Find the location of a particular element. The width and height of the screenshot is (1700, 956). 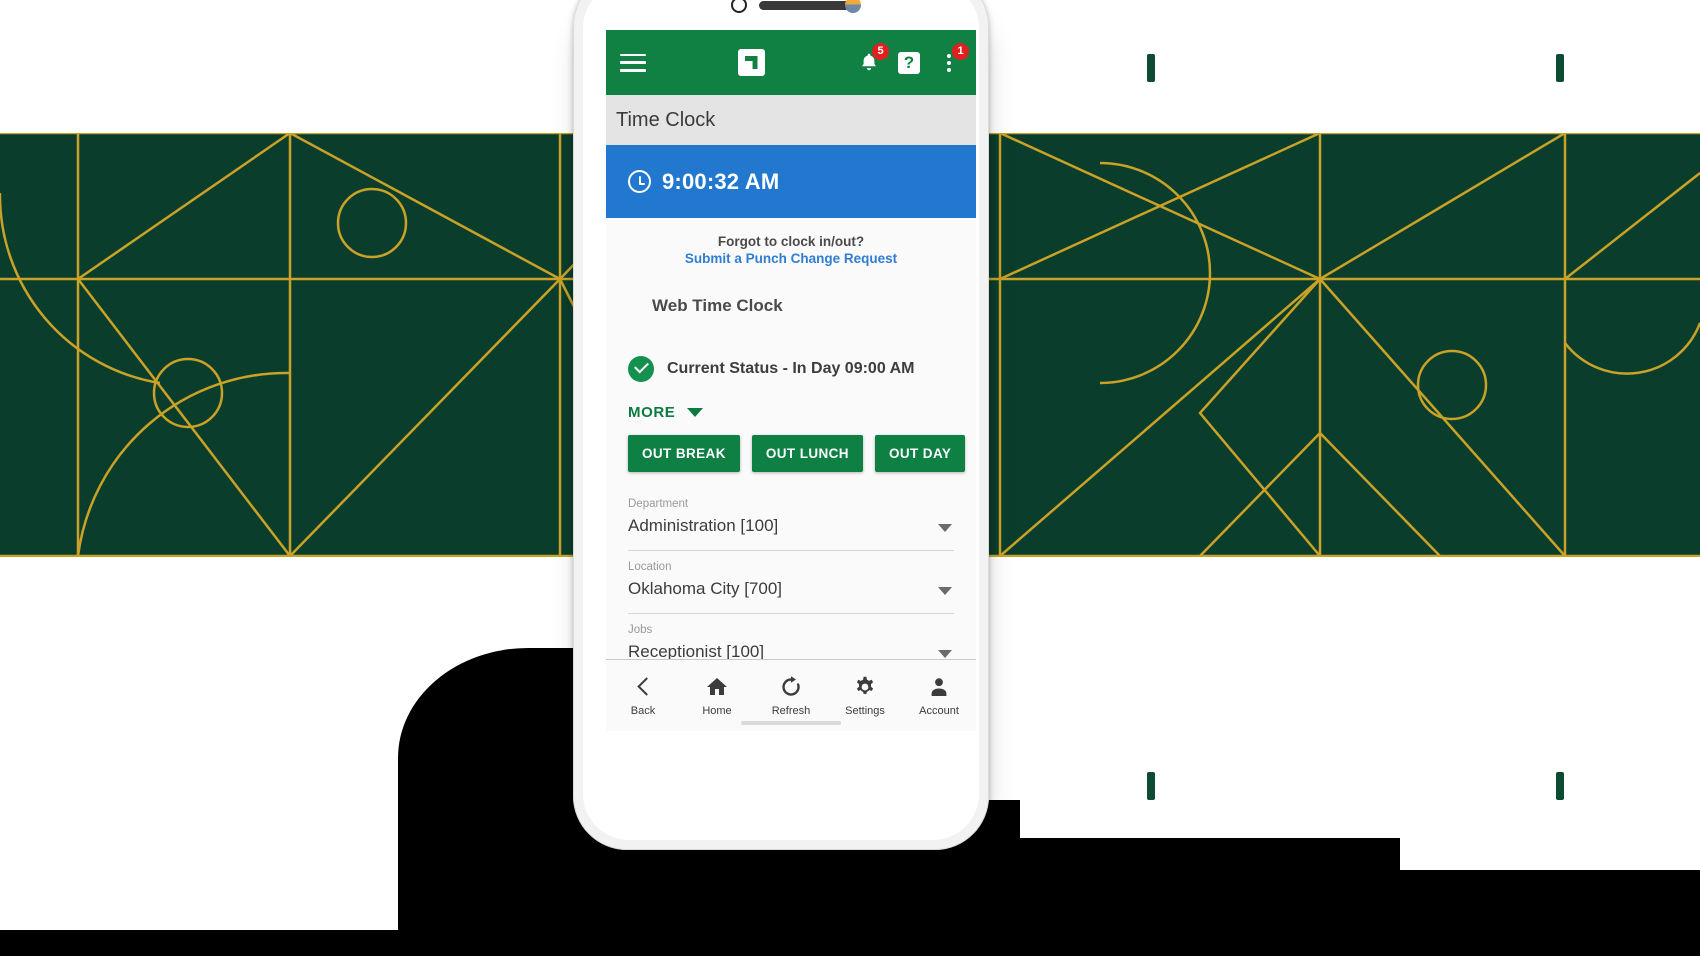

notifications-button: 5 is located at coordinates (872, 59).